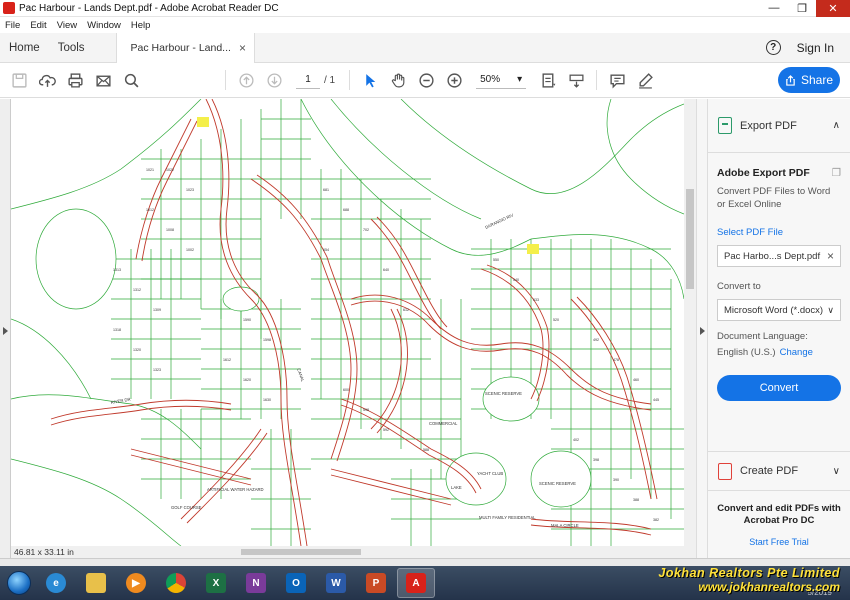 Image resolution: width=850 pixels, height=600 pixels. What do you see at coordinates (170, 230) in the screenshot?
I see `svg-text: 1008` at bounding box center [170, 230].